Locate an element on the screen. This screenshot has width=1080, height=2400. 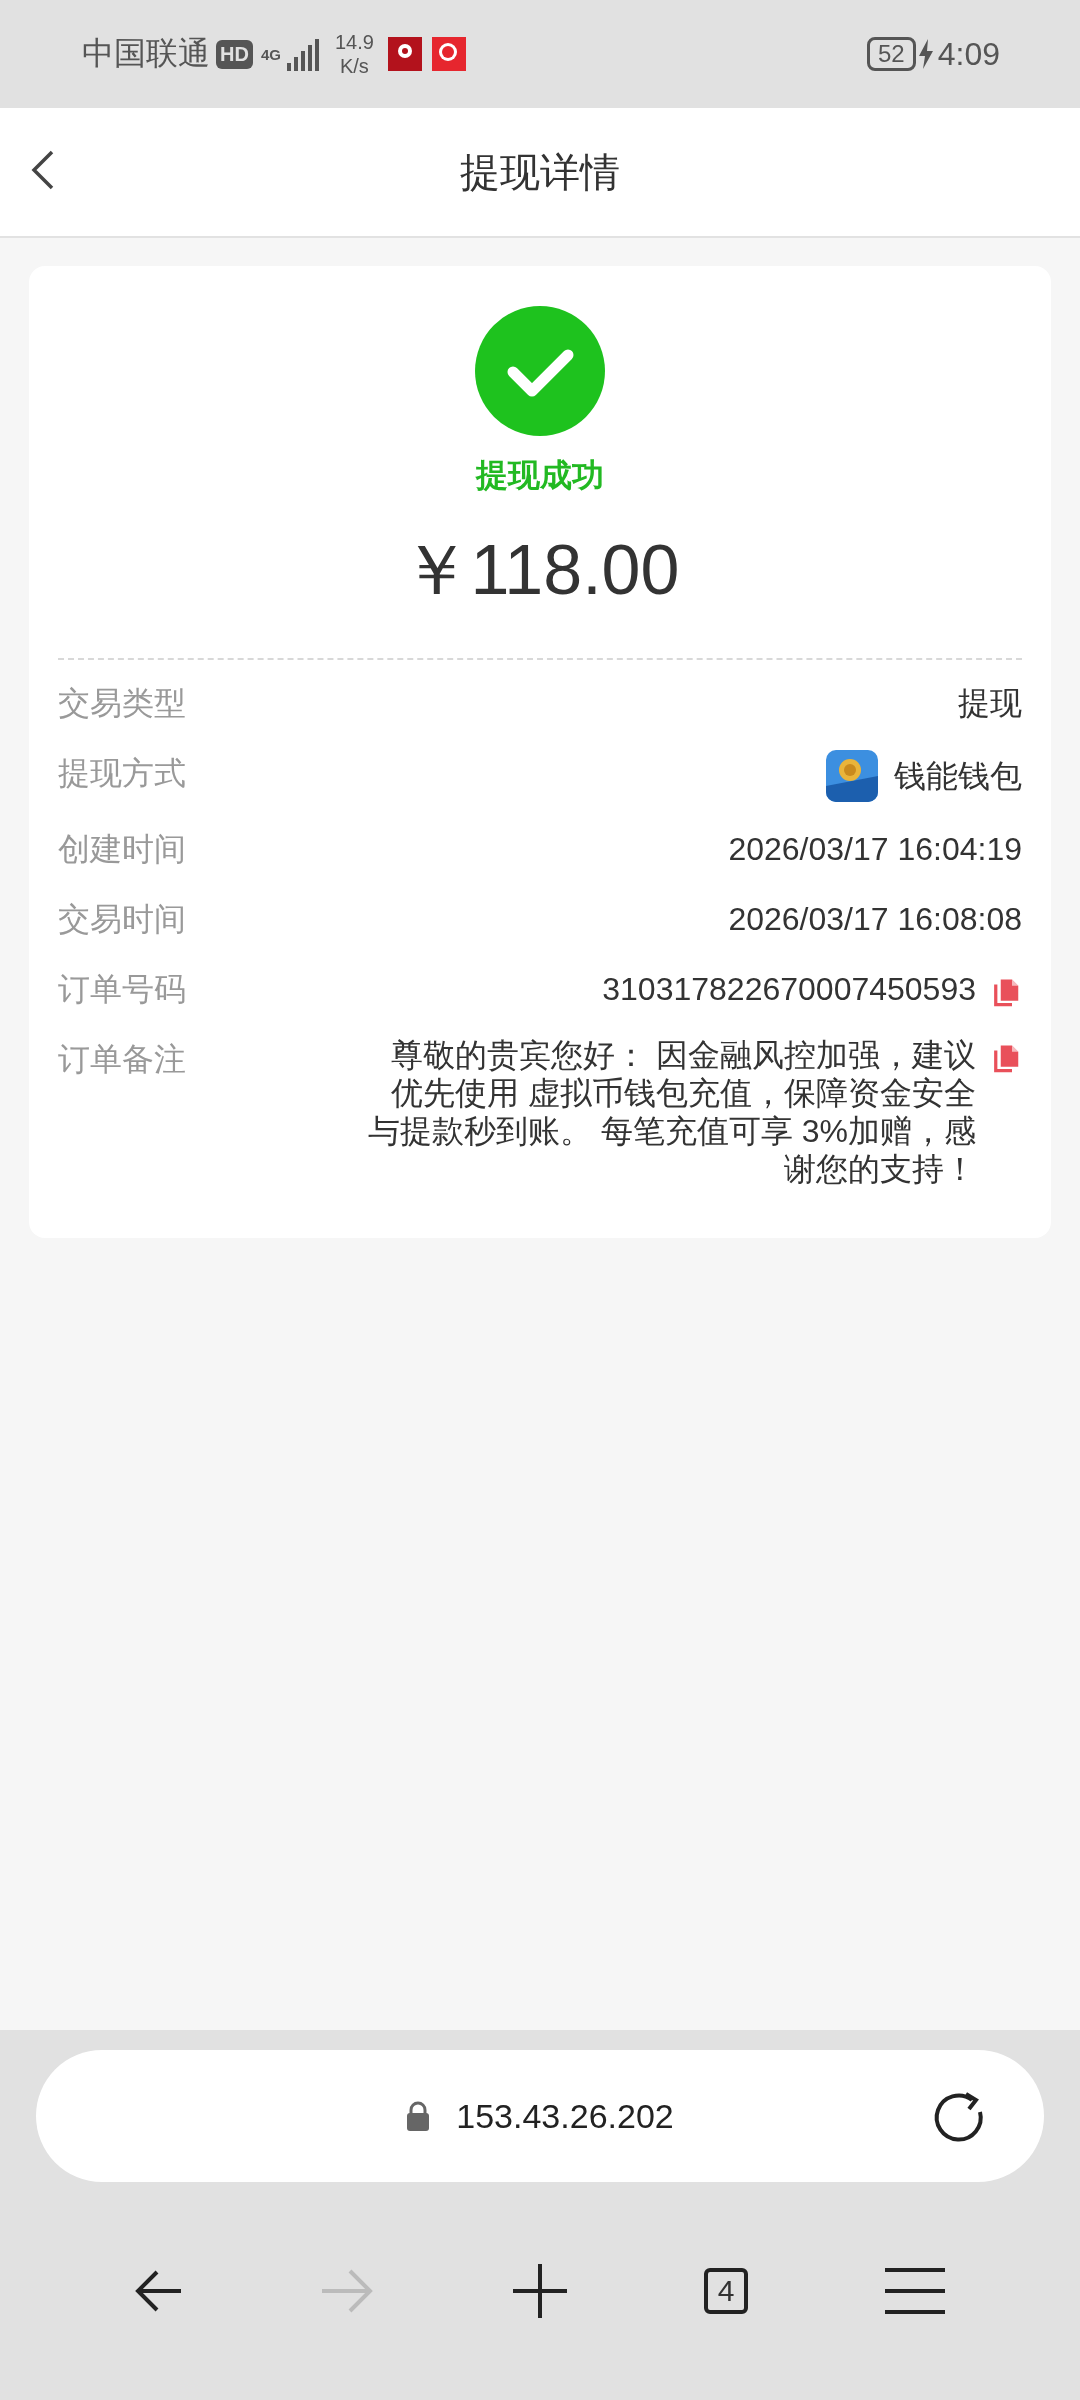
signal-icon is located at coordinates (302, 54).